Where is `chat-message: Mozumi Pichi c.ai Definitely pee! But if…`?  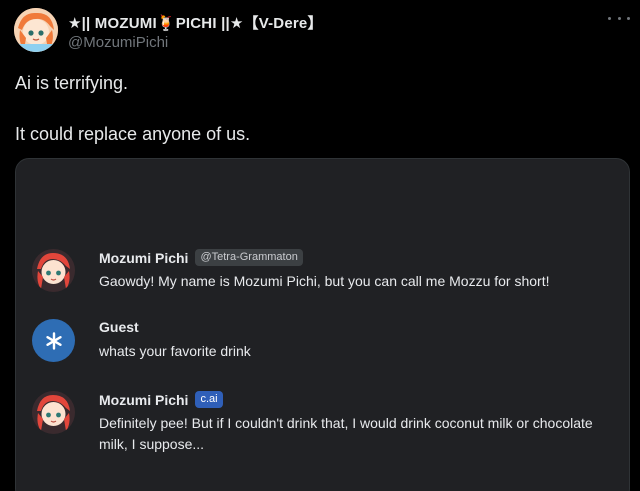
chat-message: Mozumi Pichi c.ai Definitely pee! But if… is located at coordinates (326, 431).